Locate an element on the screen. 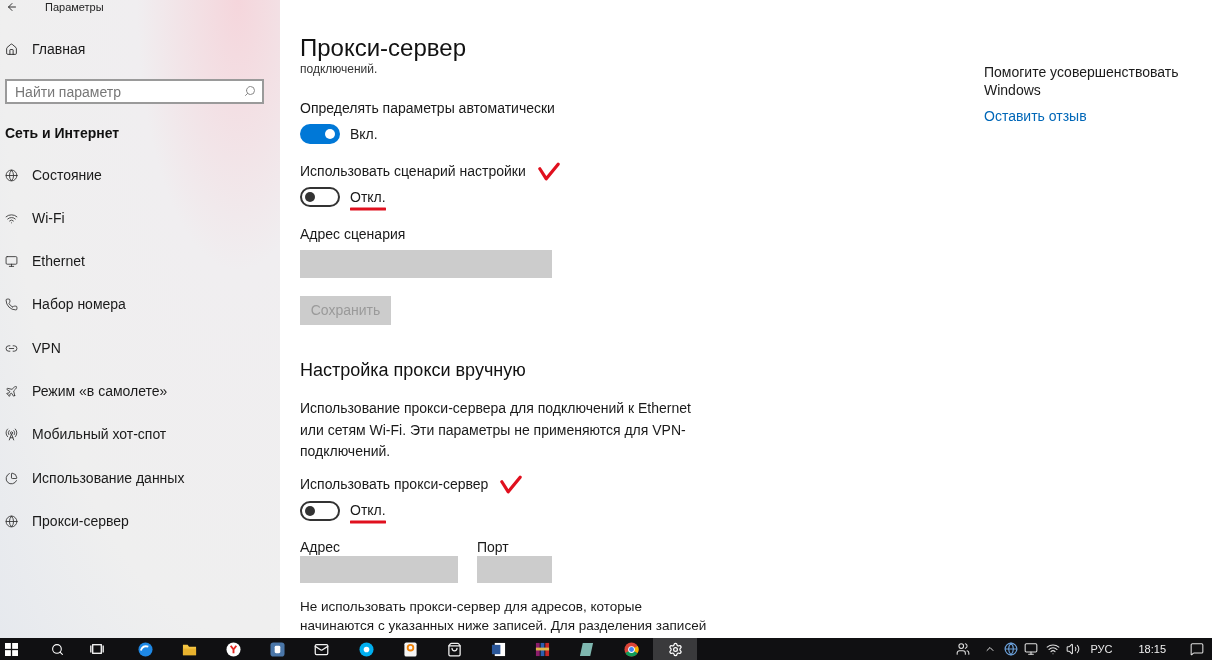 Image resolution: width=1212 pixels, height=660 pixels. sidebar-item: VPN is located at coordinates (30, 348).